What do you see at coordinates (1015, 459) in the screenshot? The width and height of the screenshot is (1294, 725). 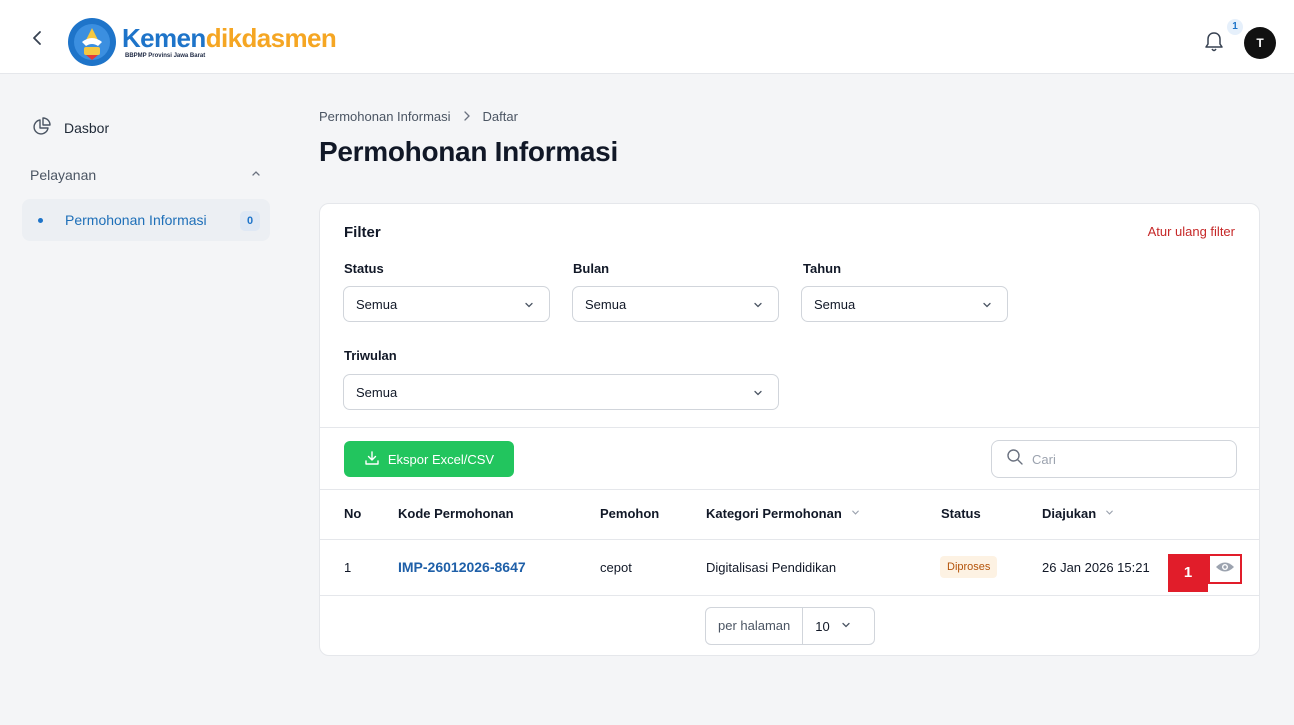 I see `search-icon` at bounding box center [1015, 459].